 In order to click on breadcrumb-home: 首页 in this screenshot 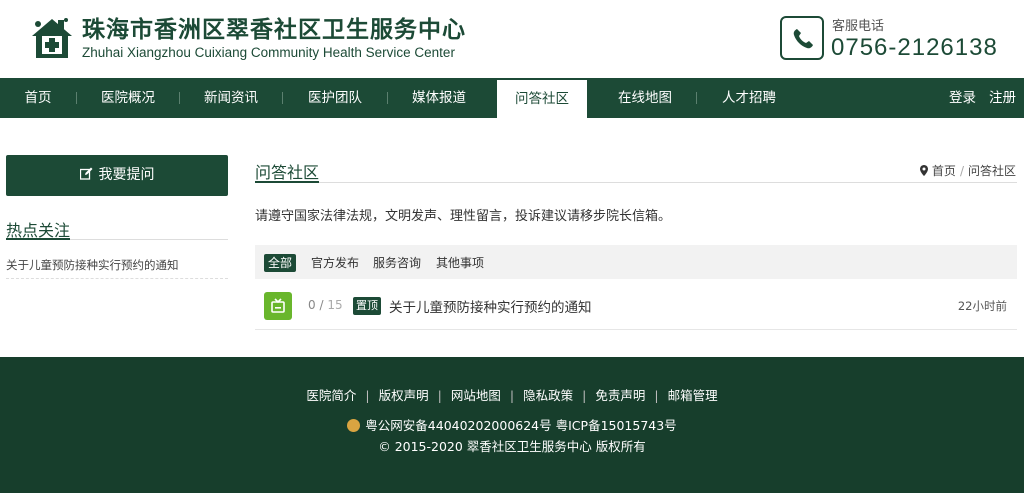, I will do `click(944, 171)`.